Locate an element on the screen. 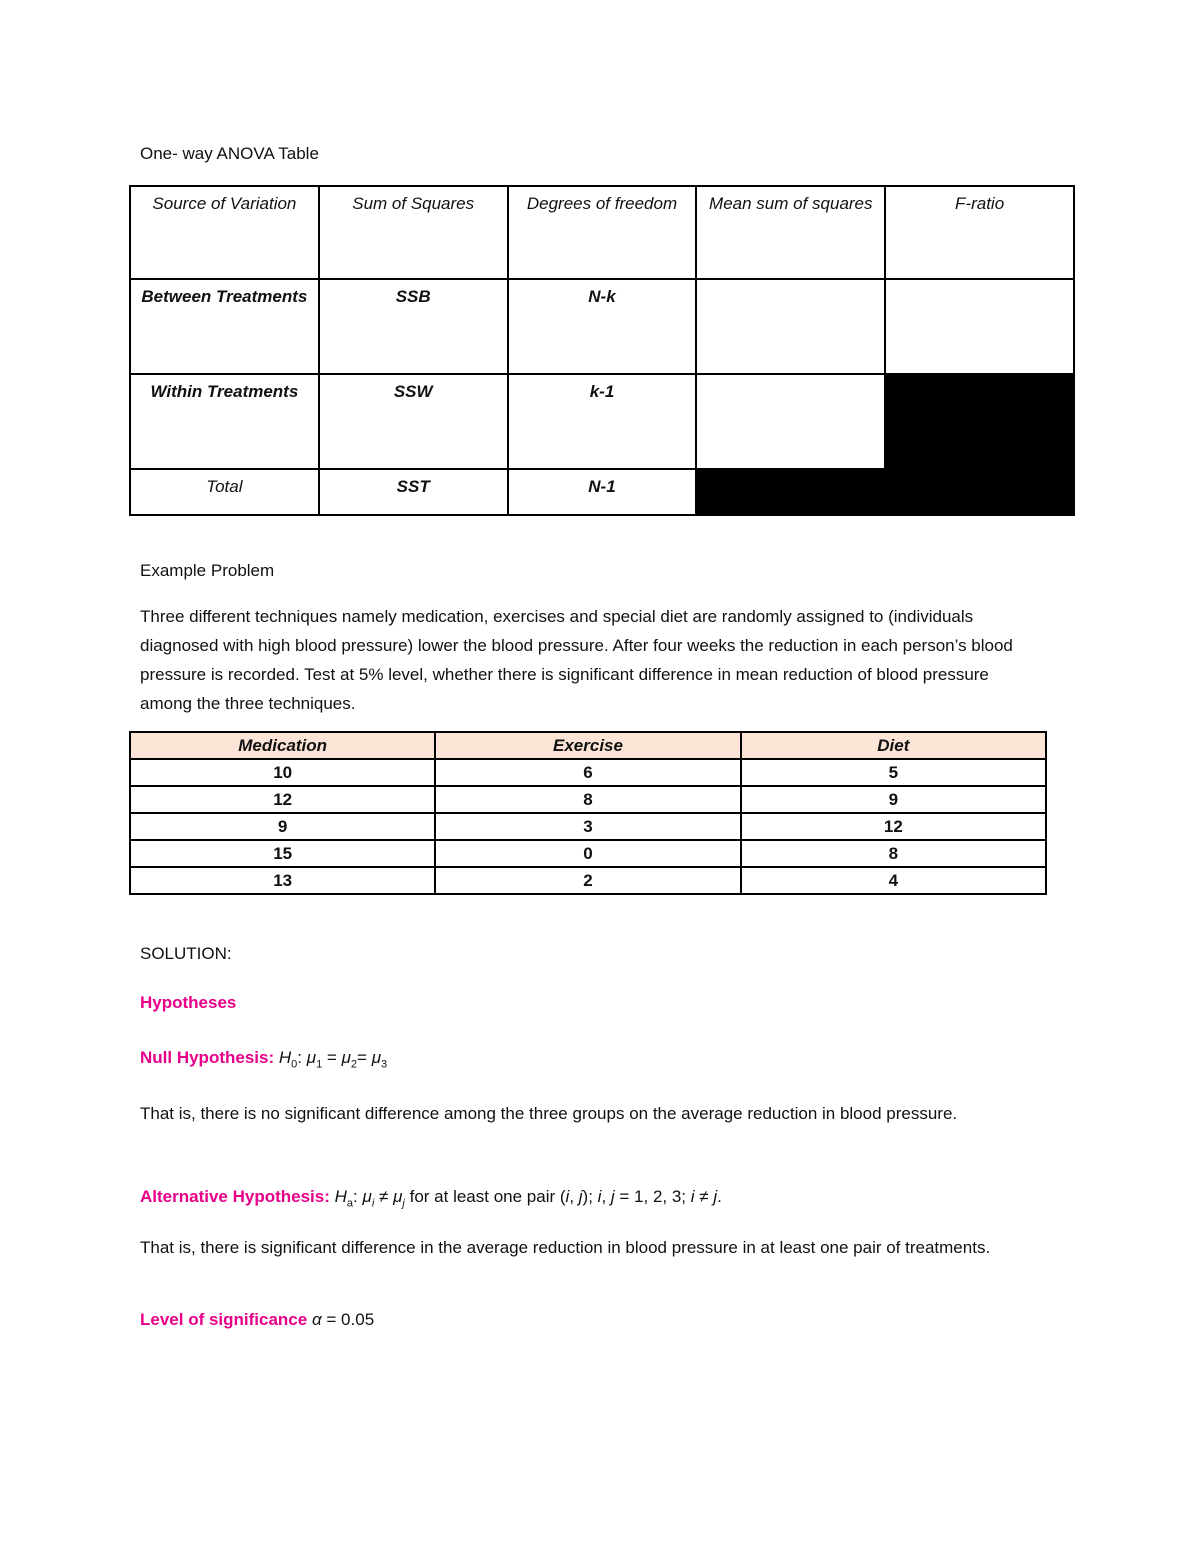 This screenshot has height=1553, width=1200. mu-sub-i: i is located at coordinates (373, 1203).